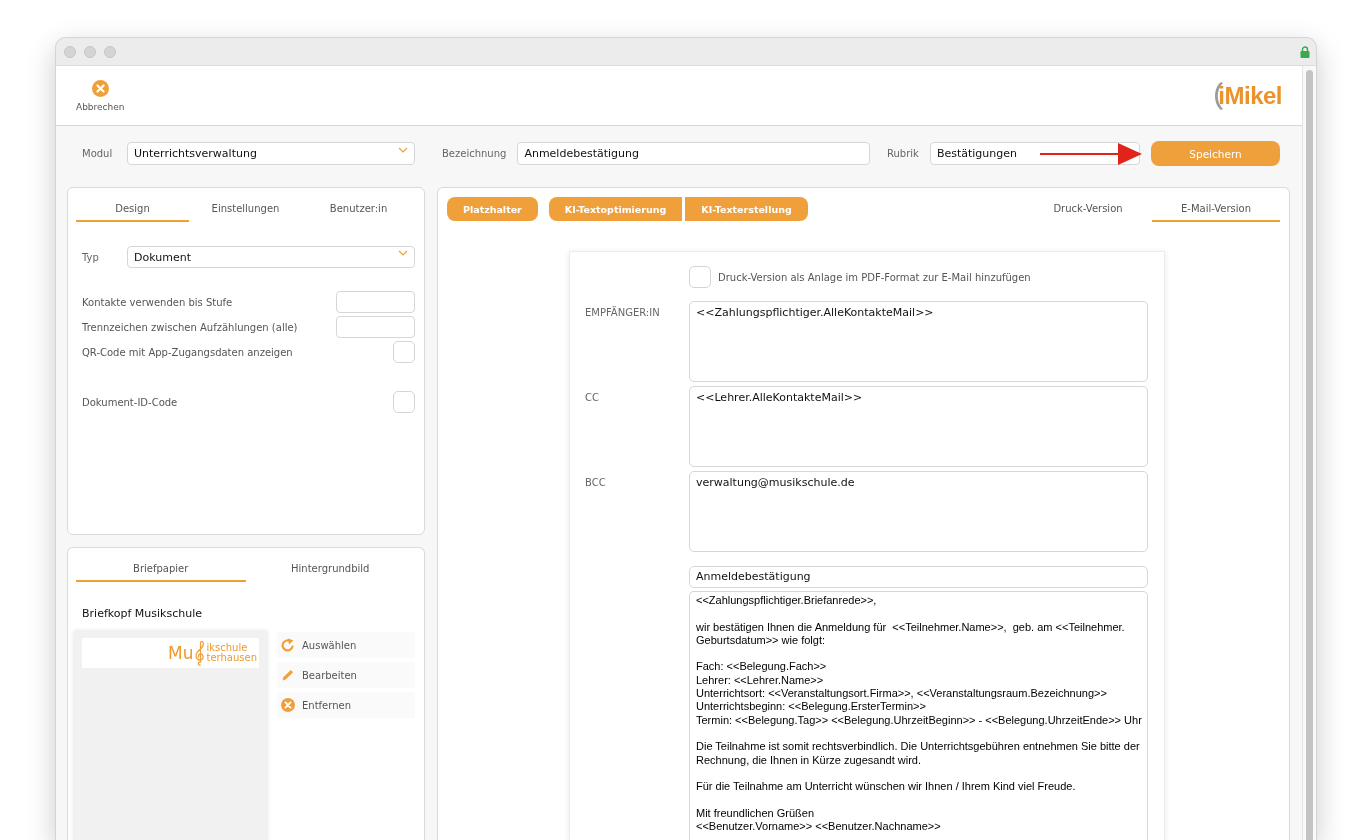  Describe the element at coordinates (1088, 209) in the screenshot. I see `tab: Druck-Version` at that location.